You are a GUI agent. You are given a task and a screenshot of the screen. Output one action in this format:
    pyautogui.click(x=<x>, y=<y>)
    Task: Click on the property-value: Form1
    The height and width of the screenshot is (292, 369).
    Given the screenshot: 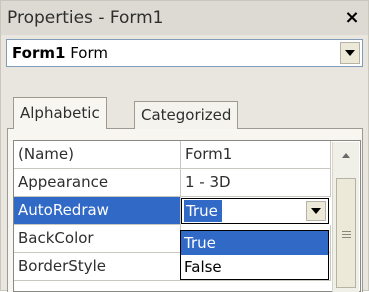 What is the action you would take?
    pyautogui.click(x=256, y=155)
    